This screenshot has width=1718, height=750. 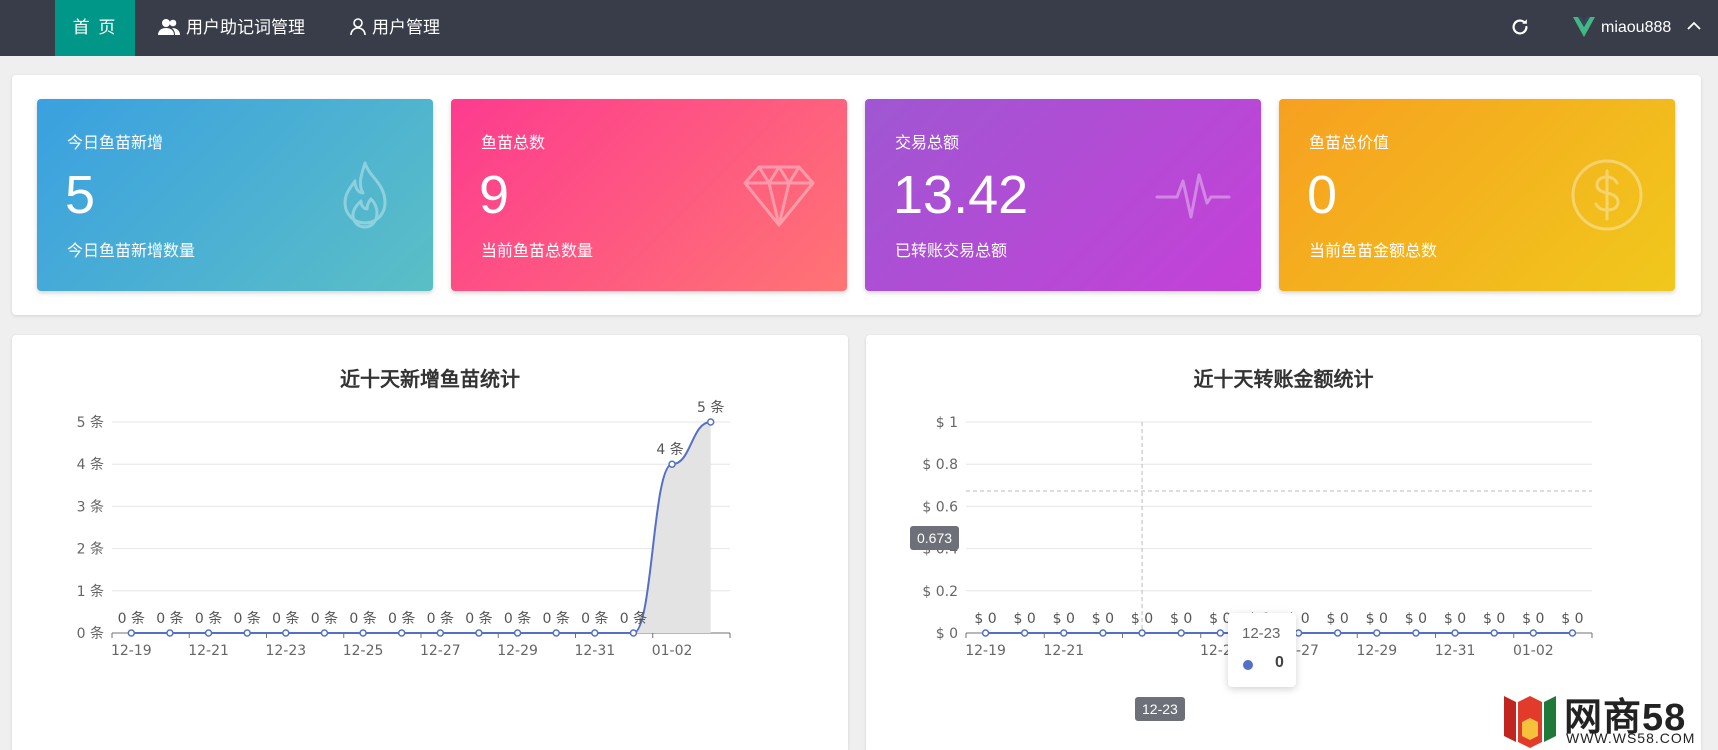 What do you see at coordinates (1262, 650) in the screenshot?
I see `chart-tooltip: 12-23 0` at bounding box center [1262, 650].